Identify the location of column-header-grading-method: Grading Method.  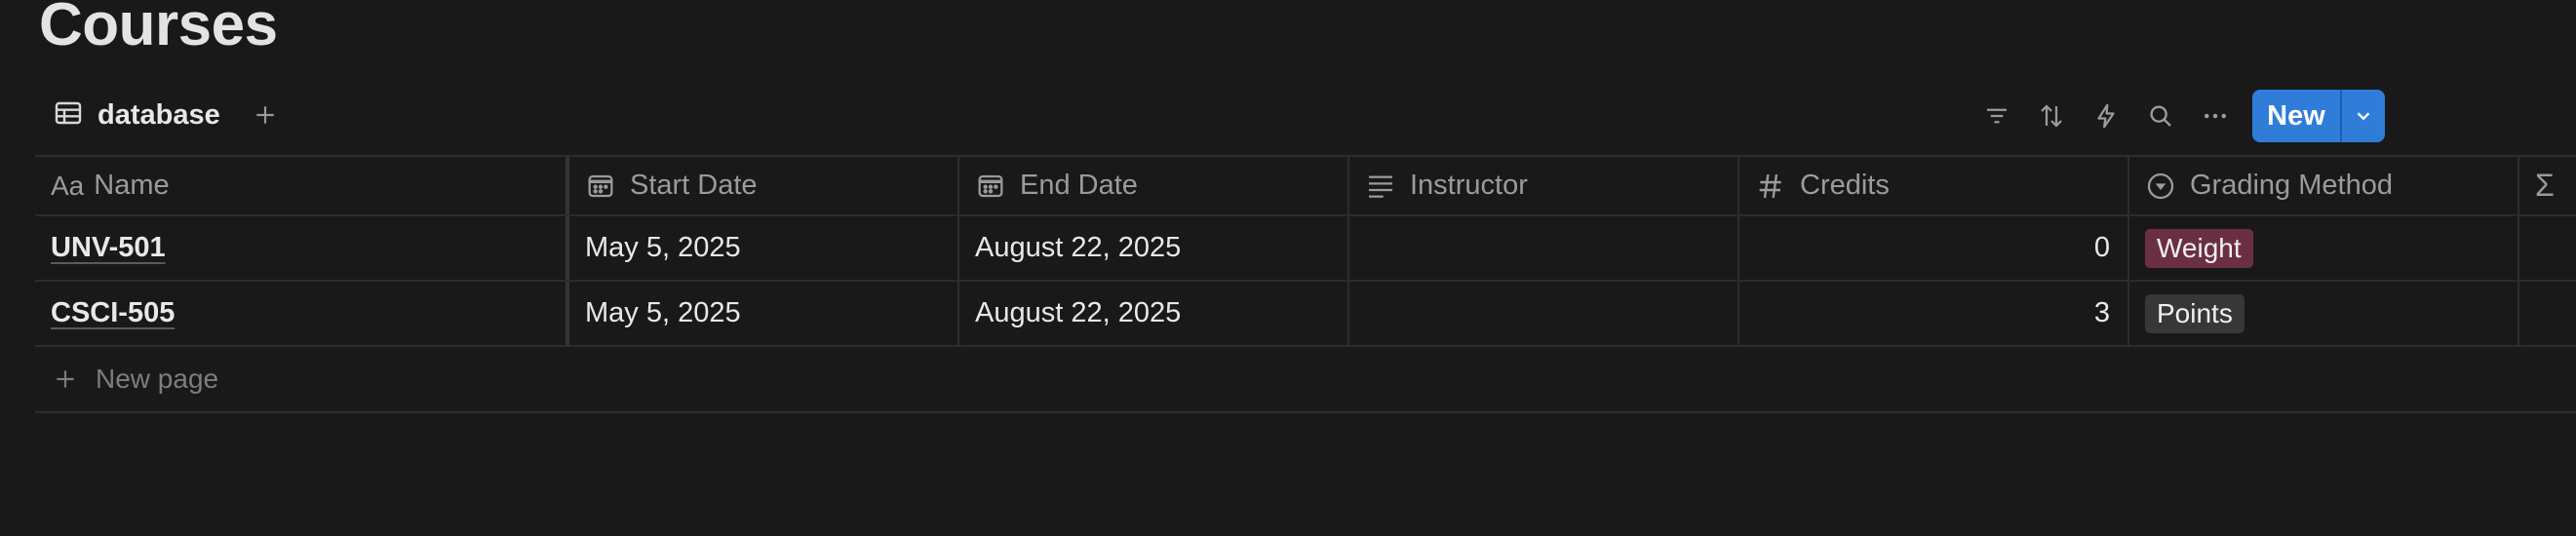
(2324, 185).